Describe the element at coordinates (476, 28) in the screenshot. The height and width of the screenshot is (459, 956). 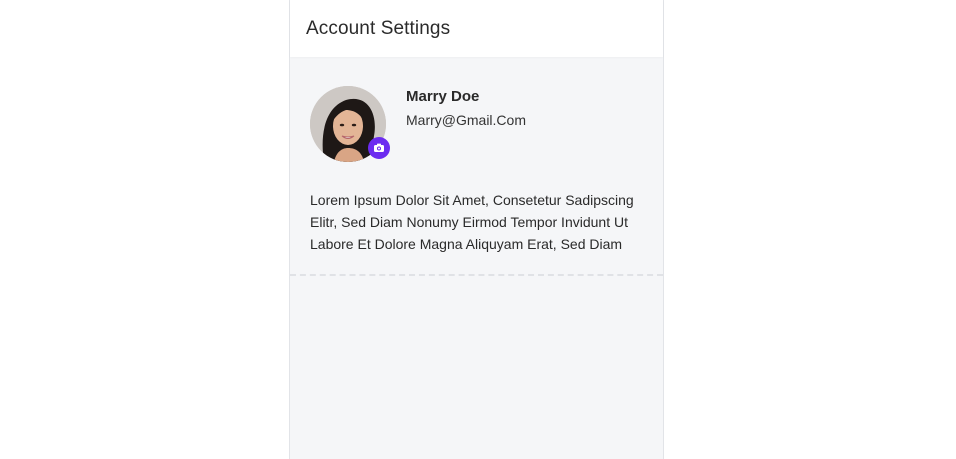
I see `page-header: Account Settings` at that location.